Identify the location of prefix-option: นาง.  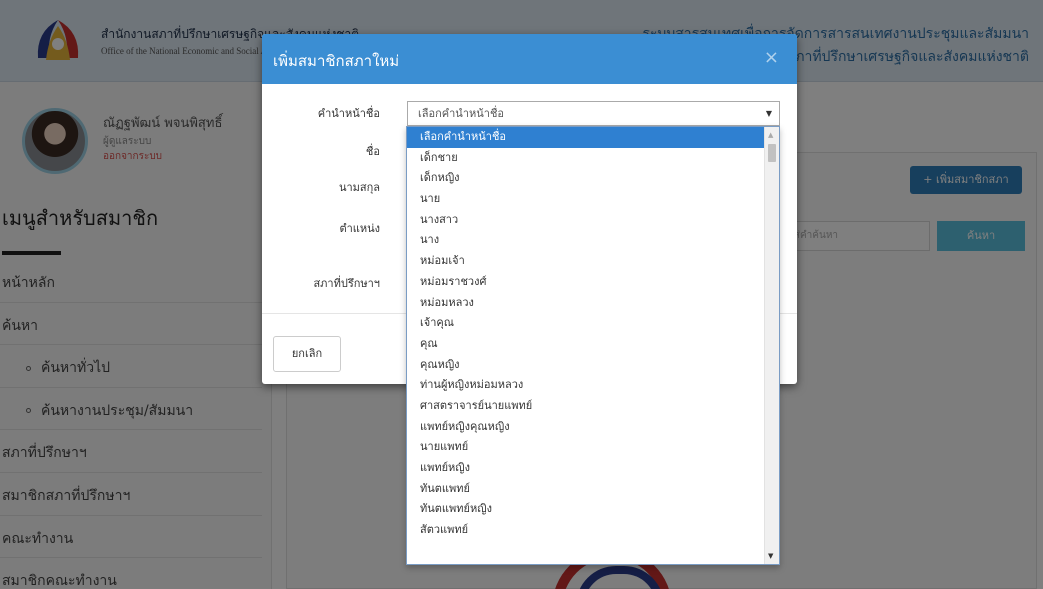
(586, 240).